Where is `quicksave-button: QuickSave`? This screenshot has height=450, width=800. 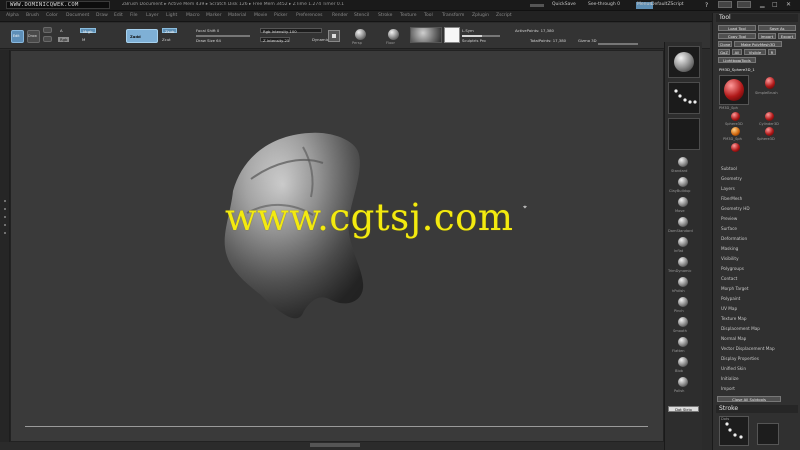 quicksave-button: QuickSave is located at coordinates (564, 5).